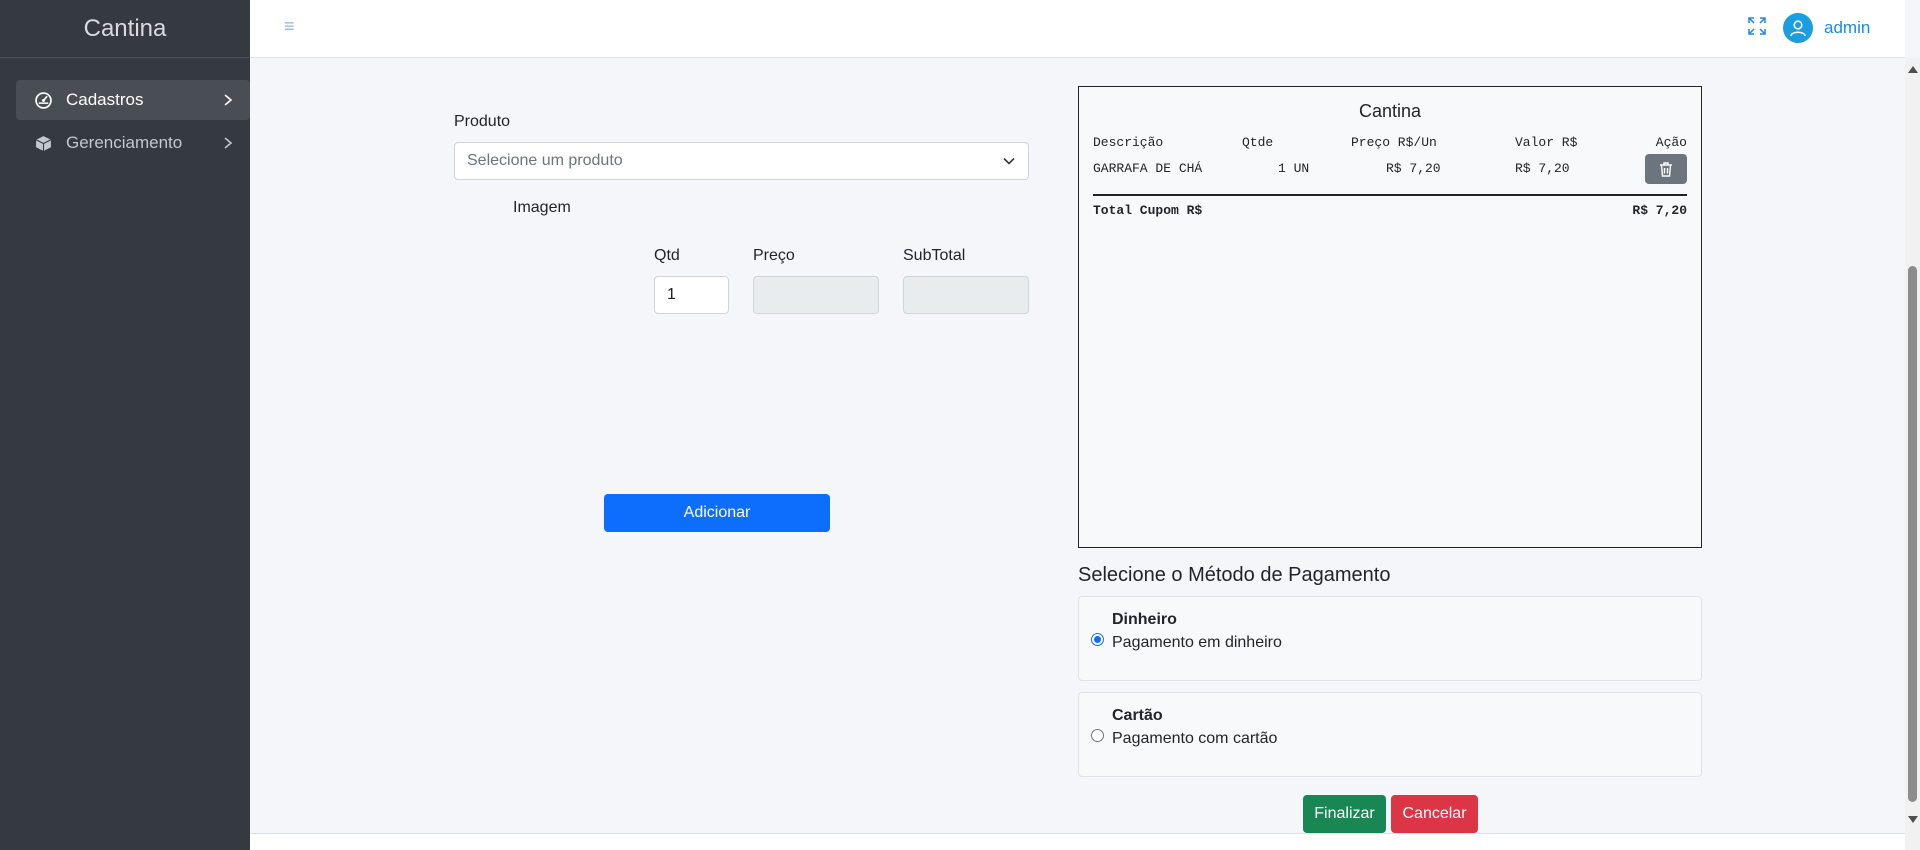  What do you see at coordinates (1258, 142) in the screenshot?
I see `col-header-qtde: Qtde` at bounding box center [1258, 142].